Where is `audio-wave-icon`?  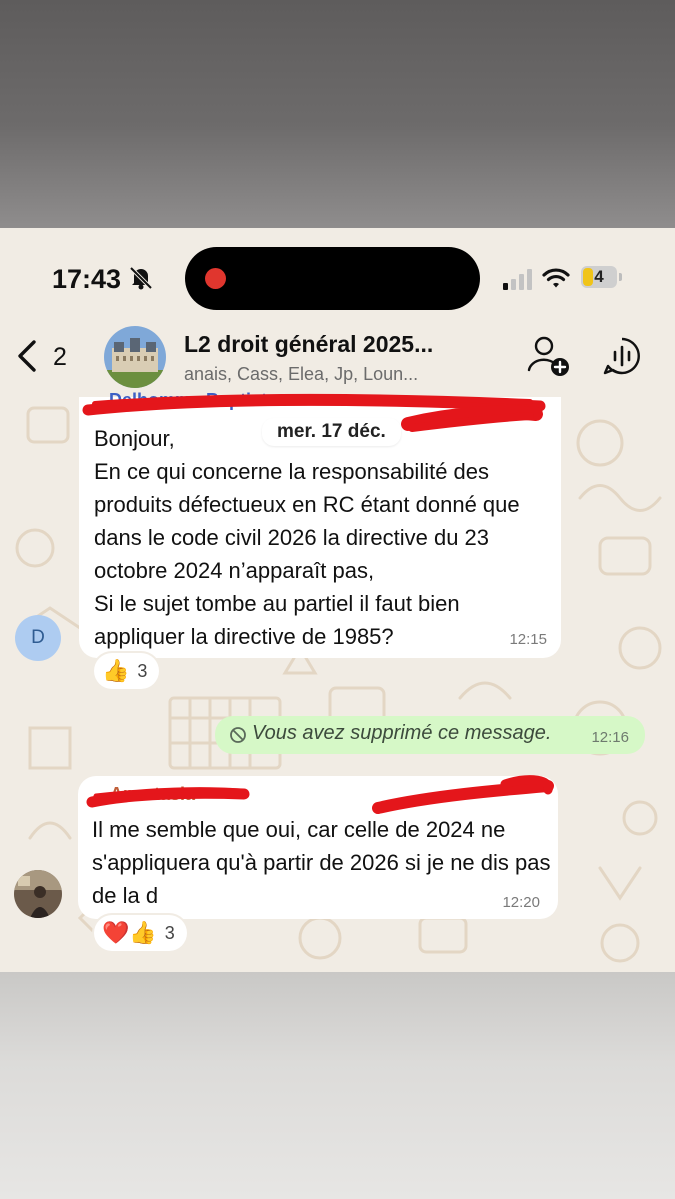
audio-wave-icon is located at coordinates (622, 356).